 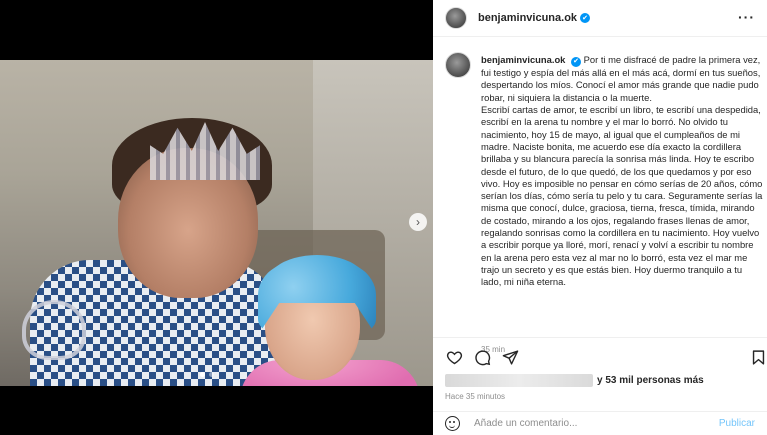 I want to click on comment-icon, so click(x=482, y=357).